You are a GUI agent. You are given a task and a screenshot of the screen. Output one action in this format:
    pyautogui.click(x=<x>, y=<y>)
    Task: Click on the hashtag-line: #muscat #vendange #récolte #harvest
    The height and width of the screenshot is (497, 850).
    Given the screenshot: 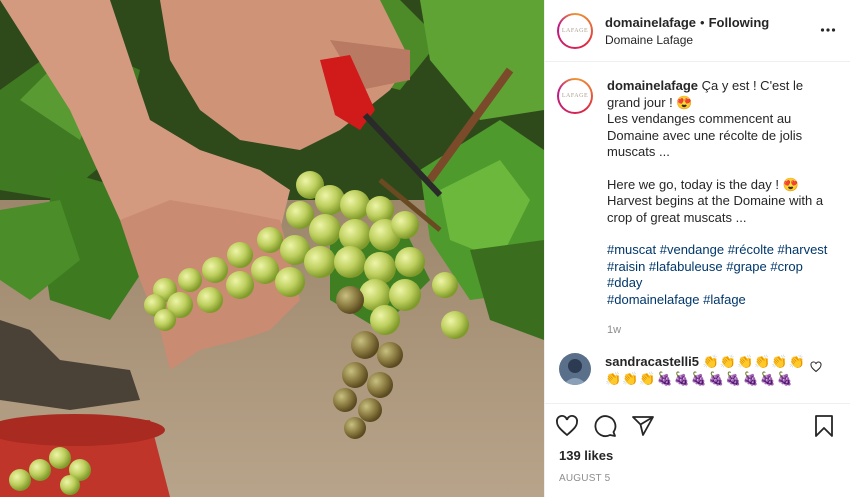 What is the action you would take?
    pyautogui.click(x=722, y=250)
    